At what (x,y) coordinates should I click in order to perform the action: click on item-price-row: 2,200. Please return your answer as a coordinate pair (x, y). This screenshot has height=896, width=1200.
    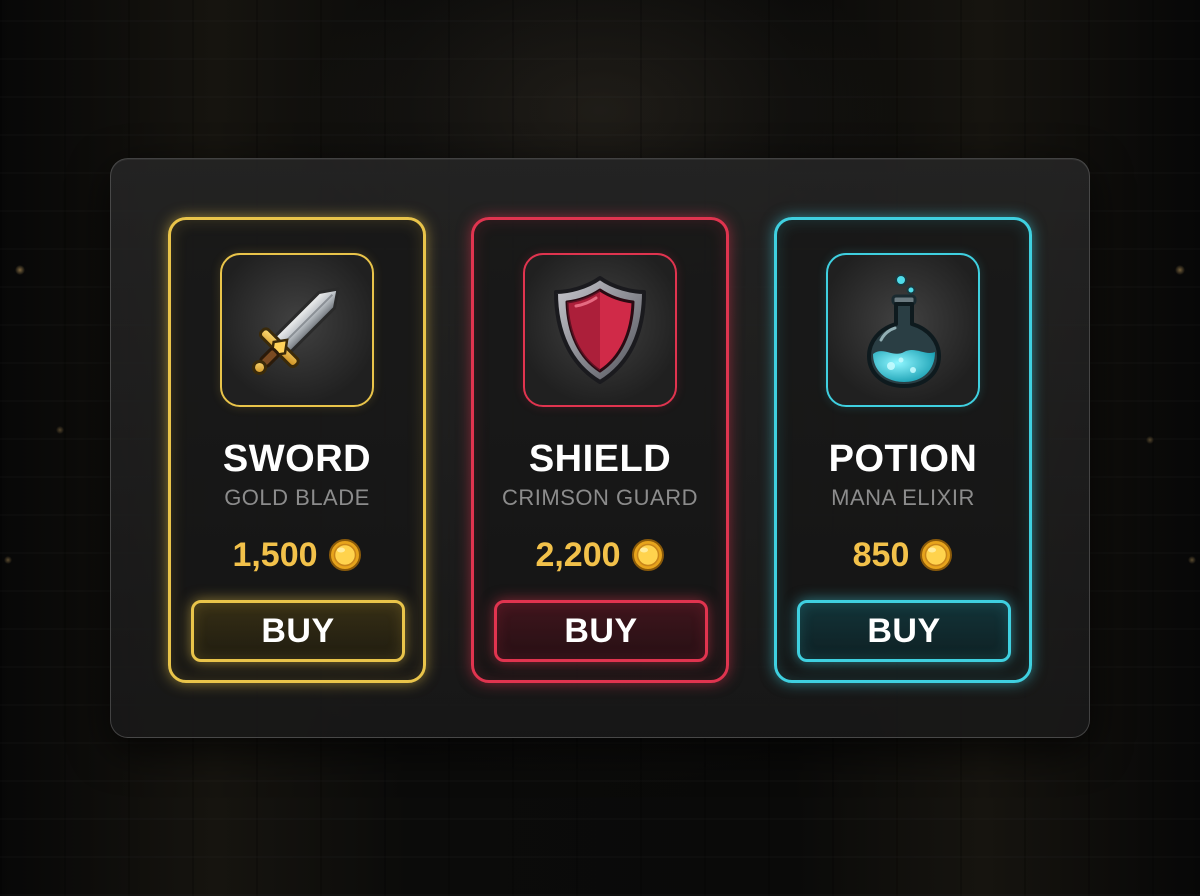
    Looking at the image, I should click on (600, 555).